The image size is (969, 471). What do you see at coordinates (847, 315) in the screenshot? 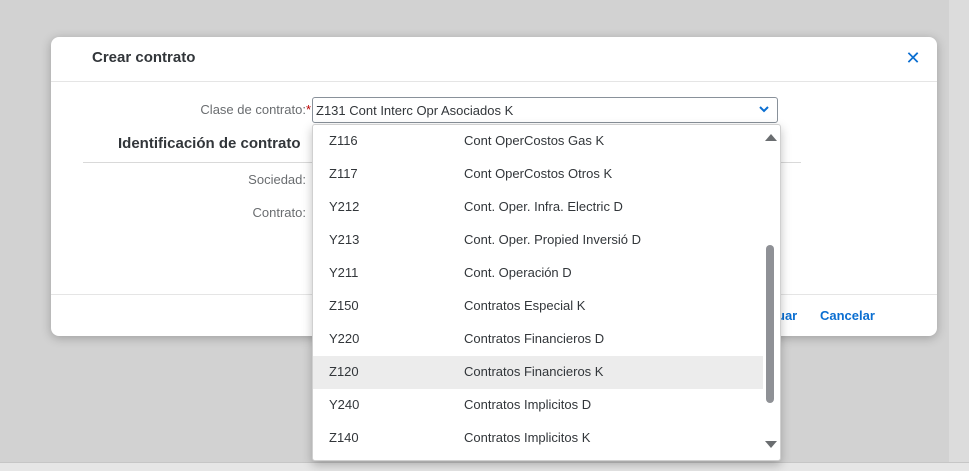
I see `cancel-button: Cancelar` at bounding box center [847, 315].